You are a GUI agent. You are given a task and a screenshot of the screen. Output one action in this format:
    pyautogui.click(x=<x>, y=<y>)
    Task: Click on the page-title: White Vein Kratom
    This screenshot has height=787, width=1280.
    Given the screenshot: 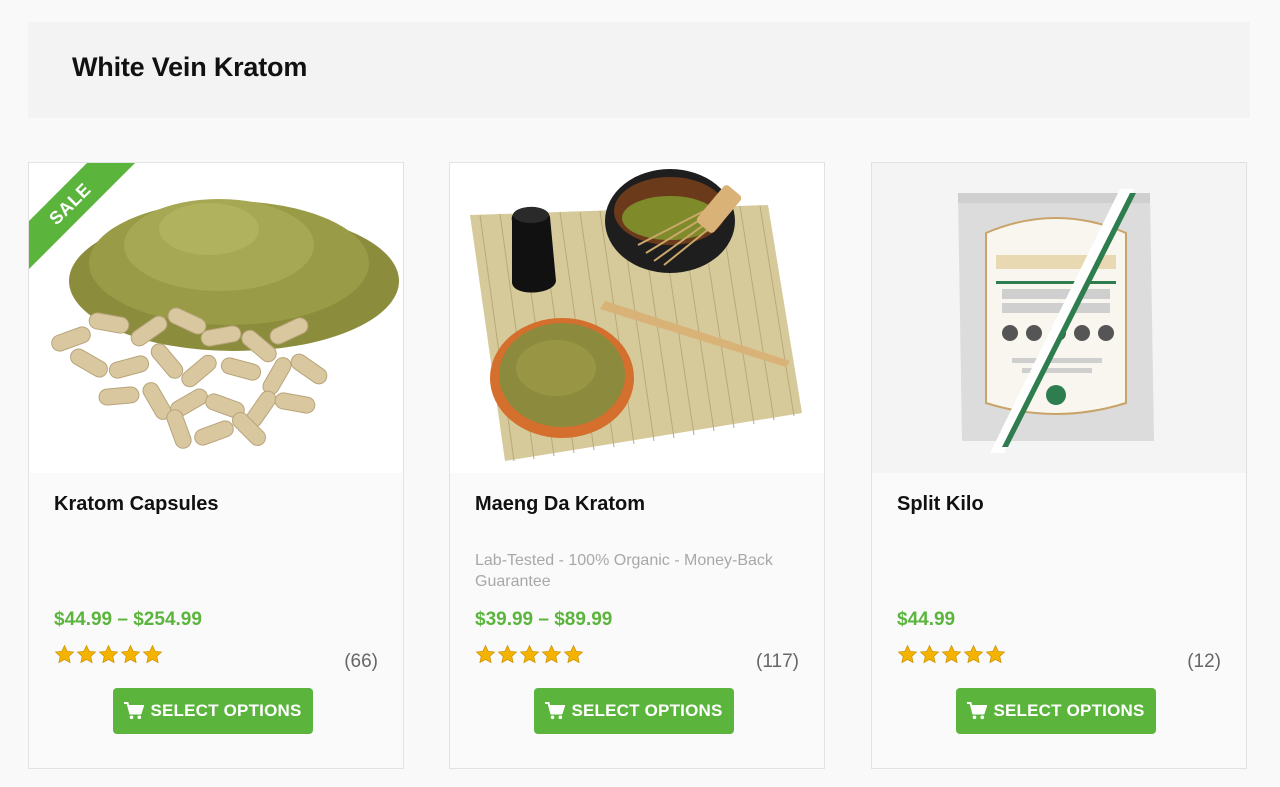 What is the action you would take?
    pyautogui.click(x=190, y=67)
    